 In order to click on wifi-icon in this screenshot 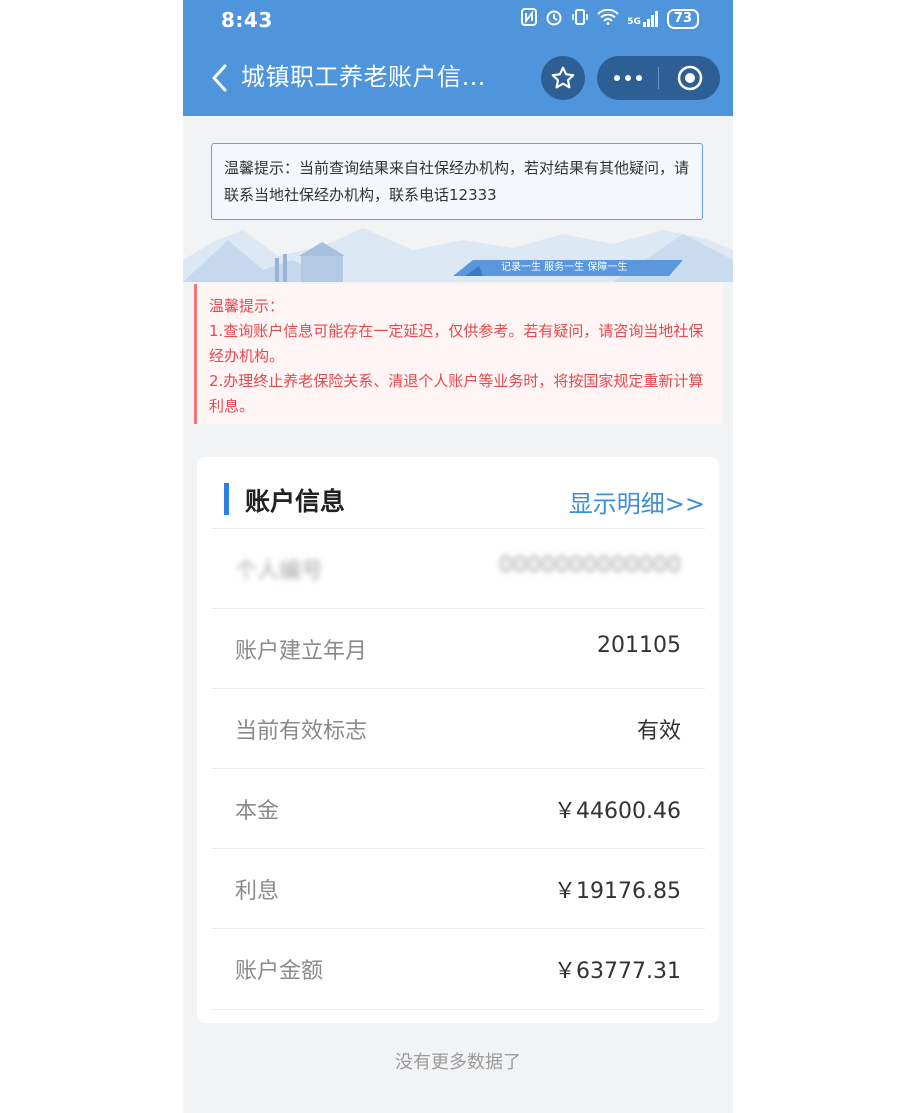, I will do `click(608, 18)`.